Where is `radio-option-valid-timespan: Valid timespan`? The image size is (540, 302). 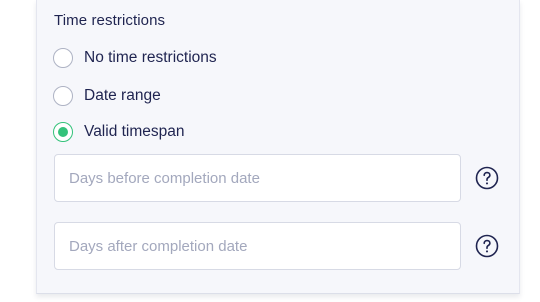
radio-option-valid-timespan: Valid timespan is located at coordinates (119, 132).